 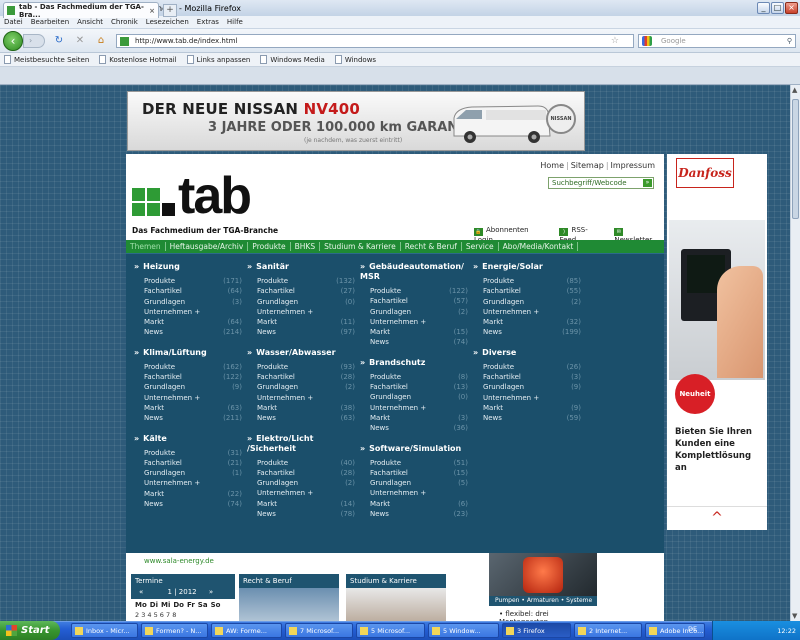 What do you see at coordinates (46, 59) in the screenshot?
I see `bookmark-meistbesuchte: Meistbesuchte Seiten` at bounding box center [46, 59].